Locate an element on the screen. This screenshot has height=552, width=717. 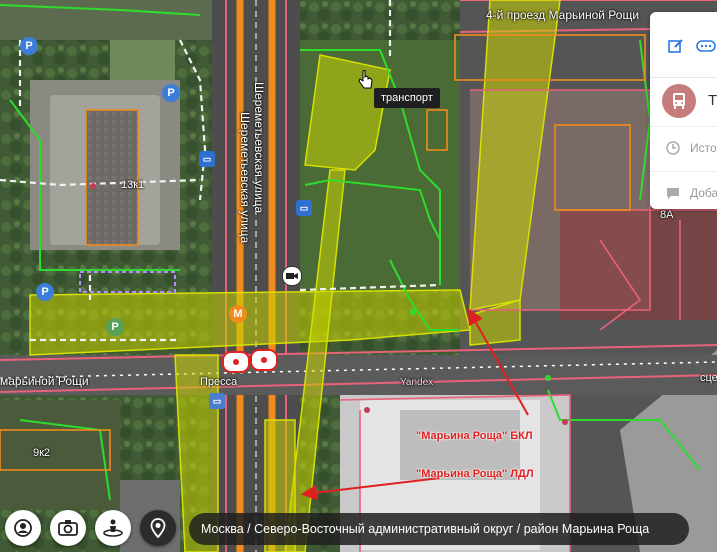
news-kiosk-icon: ▭ is located at coordinates (217, 401).